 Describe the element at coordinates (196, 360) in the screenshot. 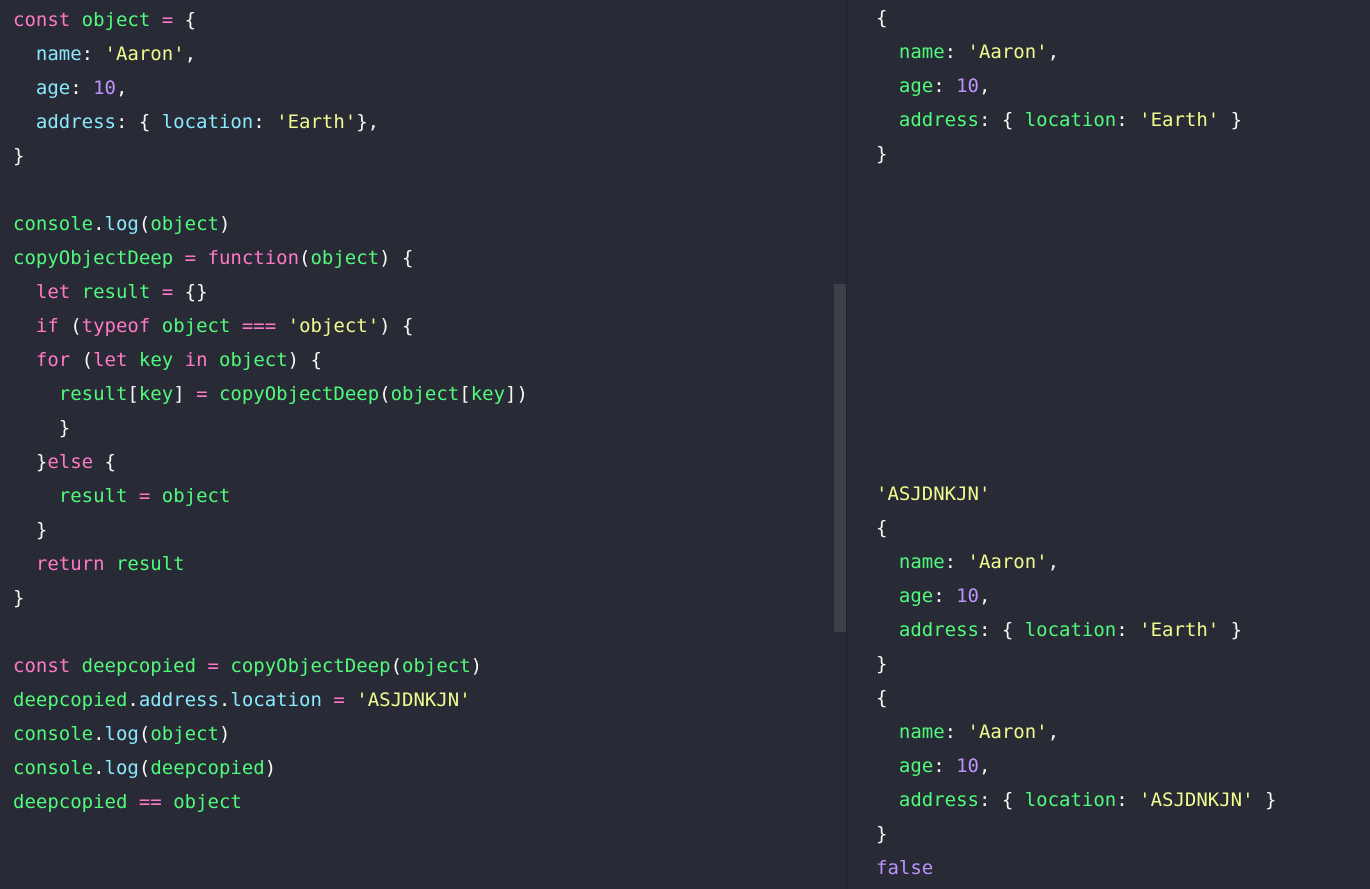

I see `keyword-token: in` at that location.